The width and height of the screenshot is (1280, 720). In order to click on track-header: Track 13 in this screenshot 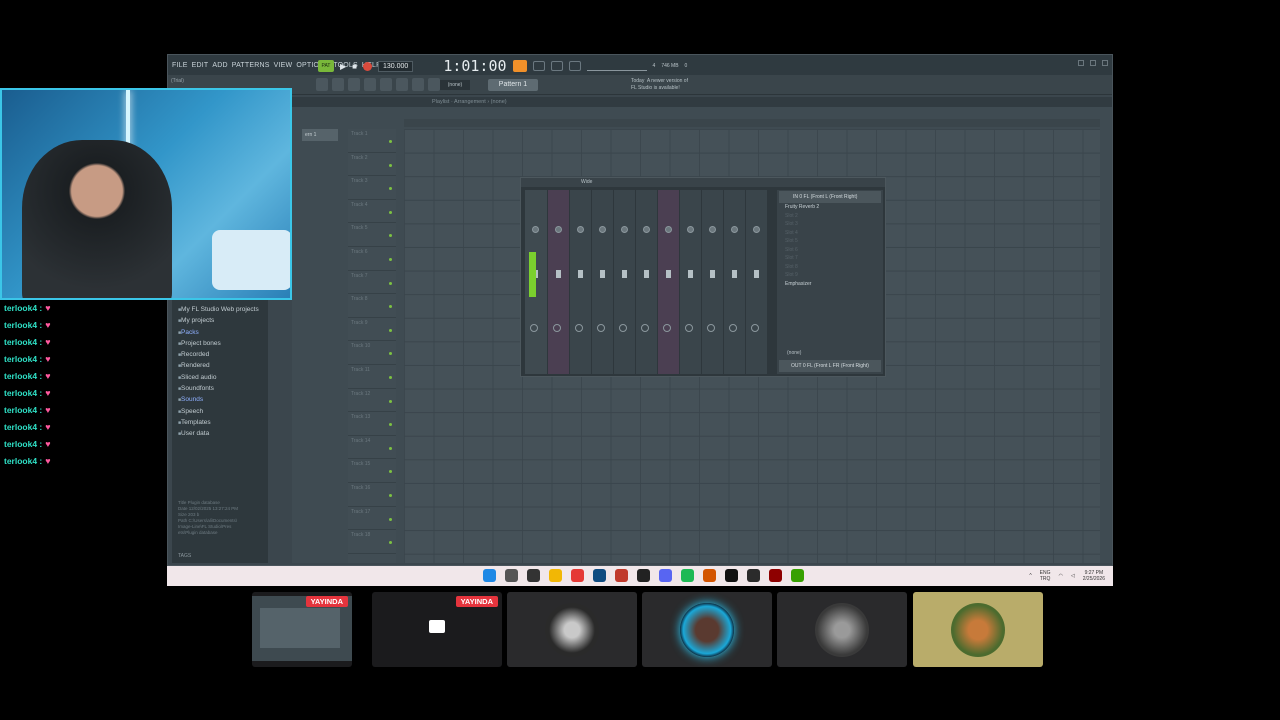, I will do `click(372, 424)`.